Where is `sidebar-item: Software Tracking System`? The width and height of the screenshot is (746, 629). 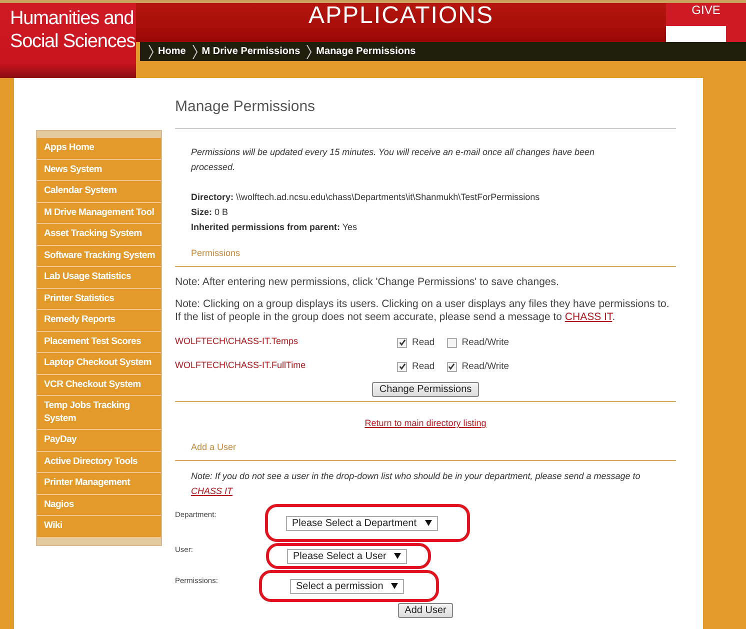 sidebar-item: Software Tracking System is located at coordinates (99, 256).